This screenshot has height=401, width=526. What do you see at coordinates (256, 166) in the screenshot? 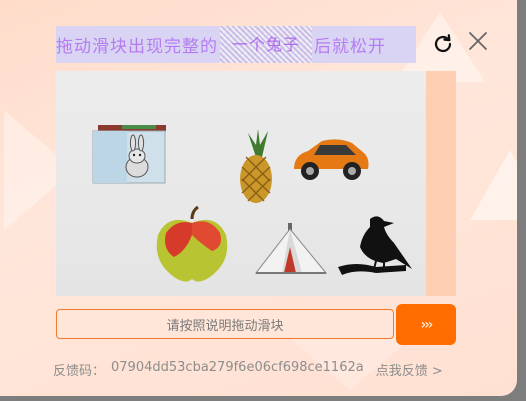
I see `pineapple-icon` at bounding box center [256, 166].